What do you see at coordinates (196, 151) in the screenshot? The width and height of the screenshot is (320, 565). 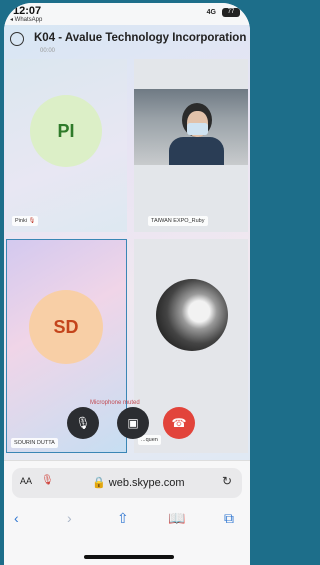 I see `person-body` at bounding box center [196, 151].